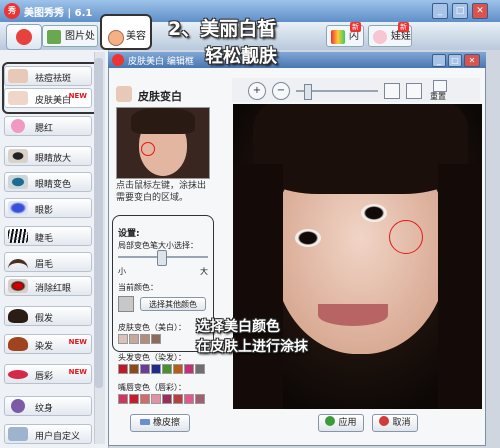 This screenshot has width=500, height=448. I want to click on new-badge: 新, so click(355, 27).